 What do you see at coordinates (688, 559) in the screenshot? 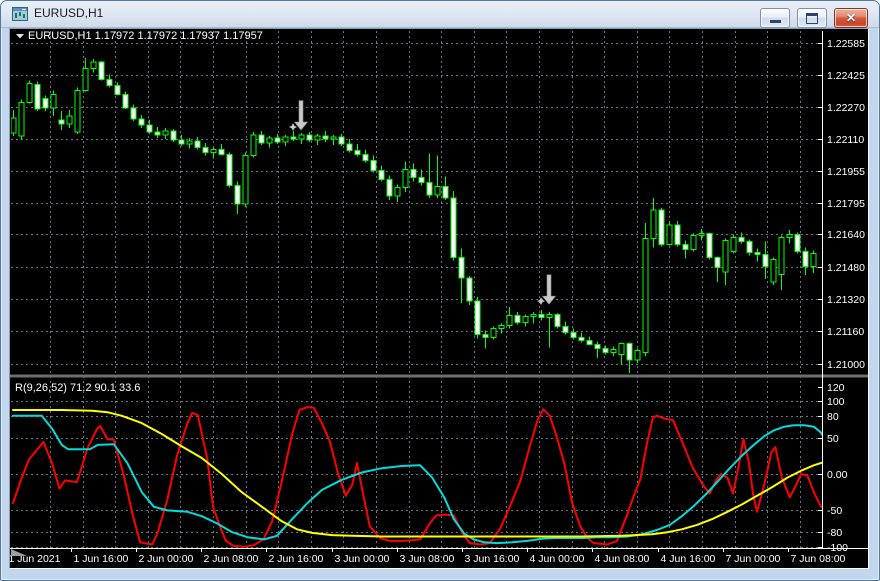
I see `time-axis-label: 4 Jun 16:00` at bounding box center [688, 559].